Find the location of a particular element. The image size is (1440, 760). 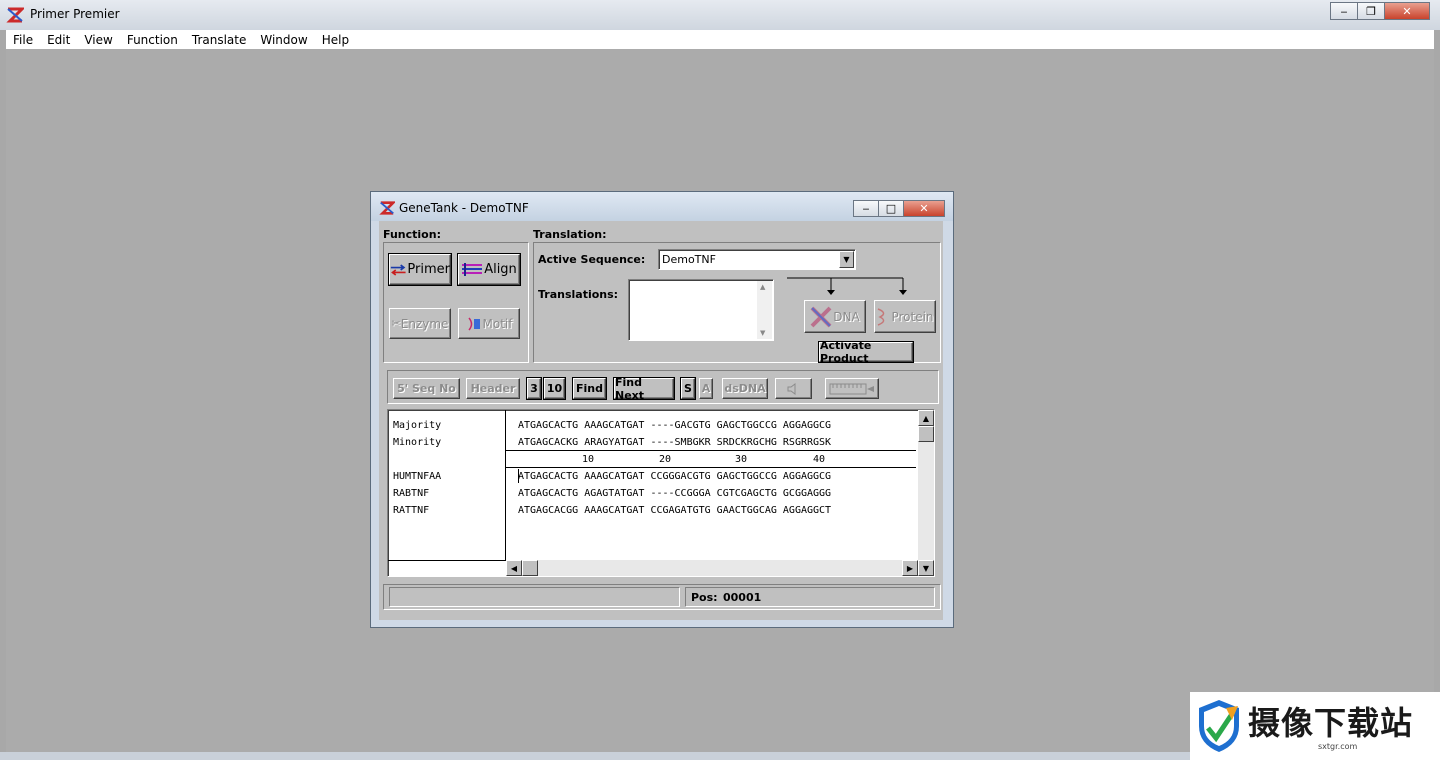

scroll-down-button: ▼ is located at coordinates (926, 568).